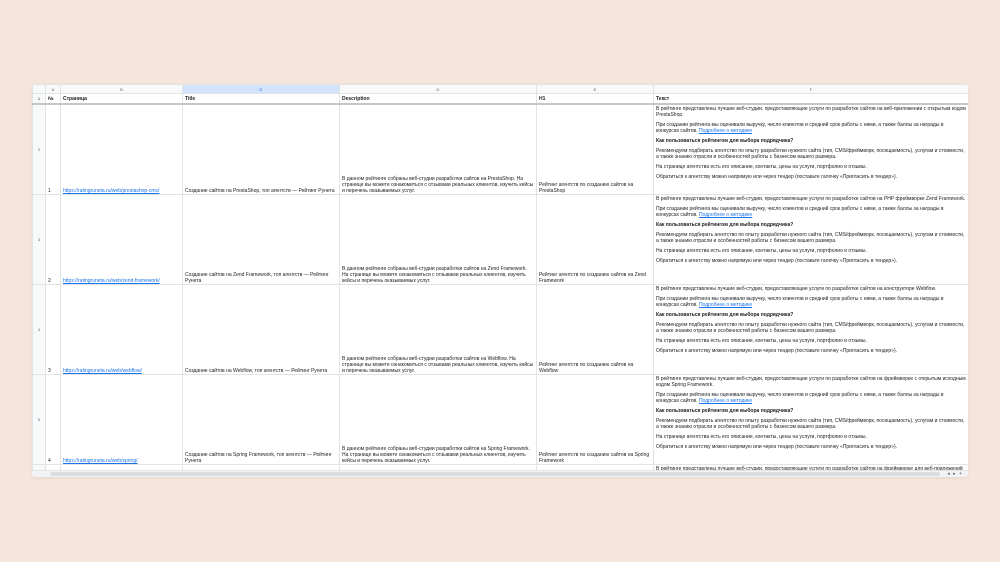  Describe the element at coordinates (39, 419) in the screenshot. I see `row-number: 5` at that location.